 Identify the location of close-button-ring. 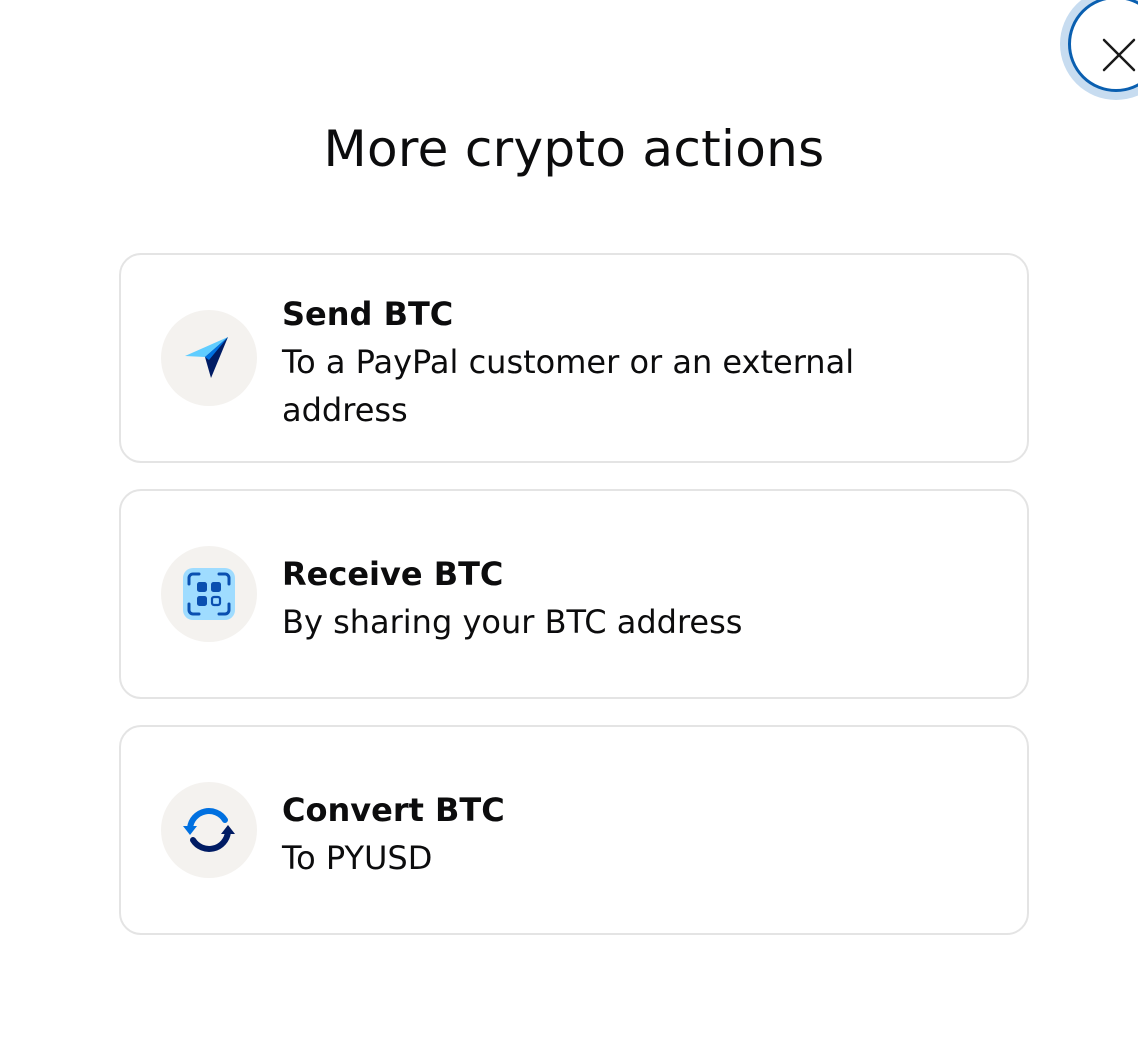
(1099, 50).